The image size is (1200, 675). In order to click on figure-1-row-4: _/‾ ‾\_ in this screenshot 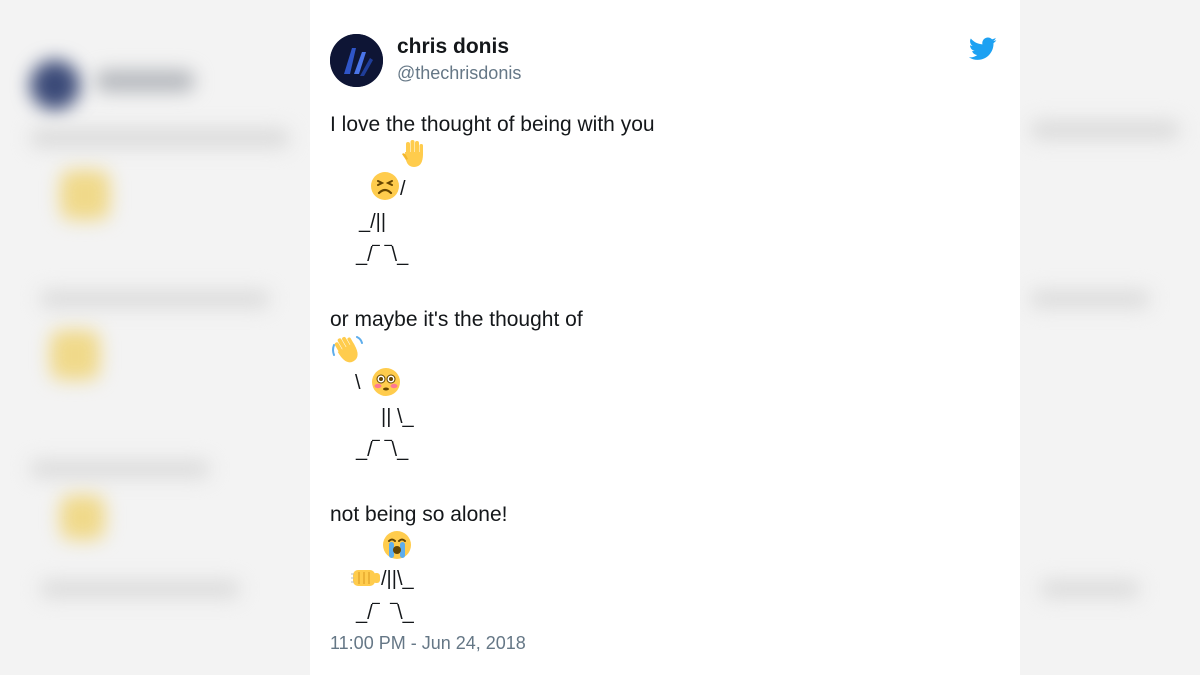, I will do `click(382, 255)`.